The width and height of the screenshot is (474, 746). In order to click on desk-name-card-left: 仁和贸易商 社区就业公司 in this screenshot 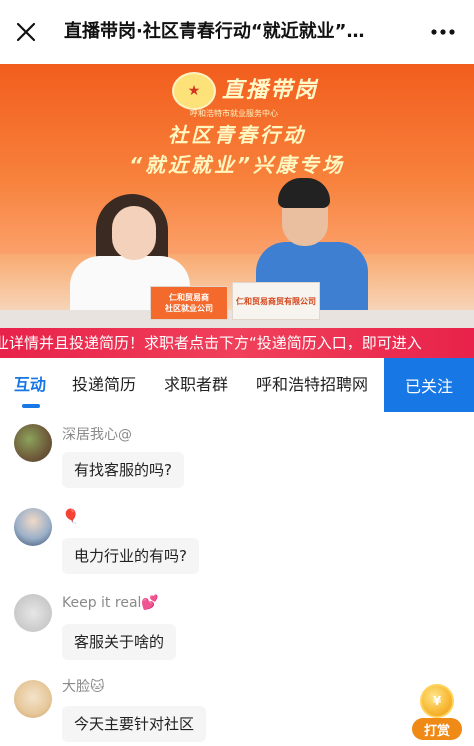, I will do `click(189, 303)`.